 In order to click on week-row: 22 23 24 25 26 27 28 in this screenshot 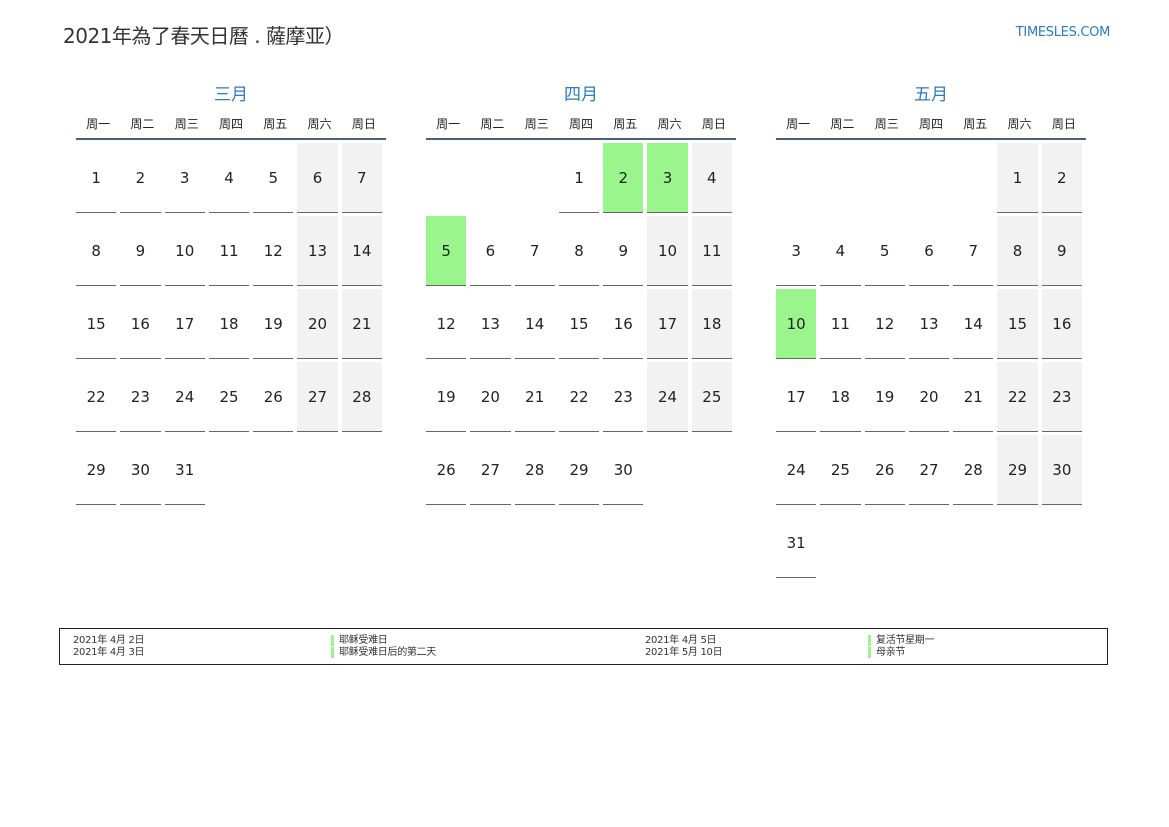, I will do `click(231, 398)`.